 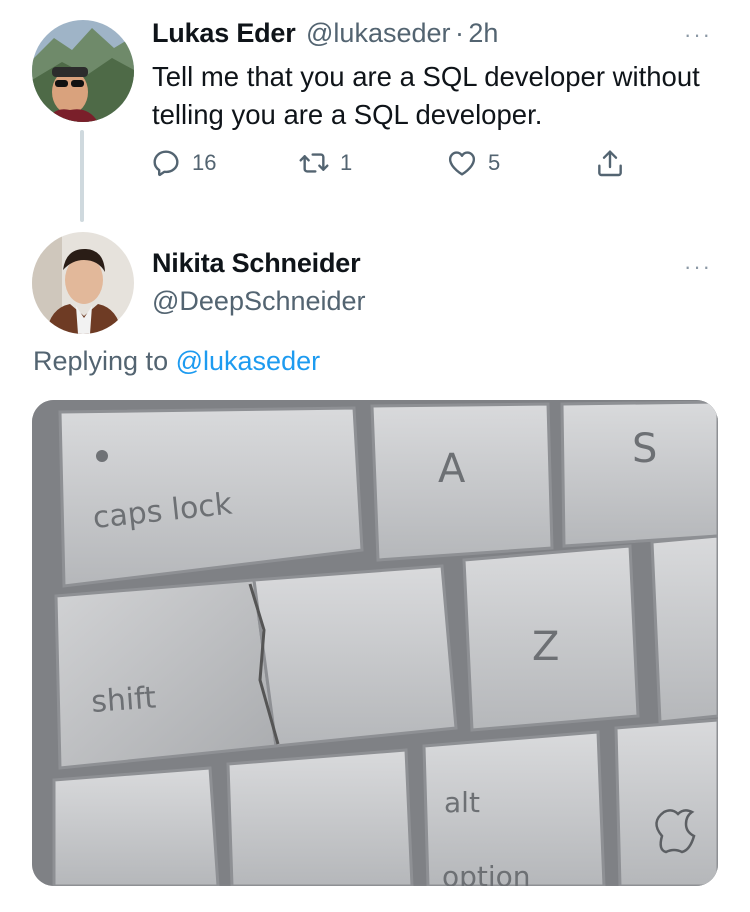 I want to click on like-count: 5, so click(x=494, y=162).